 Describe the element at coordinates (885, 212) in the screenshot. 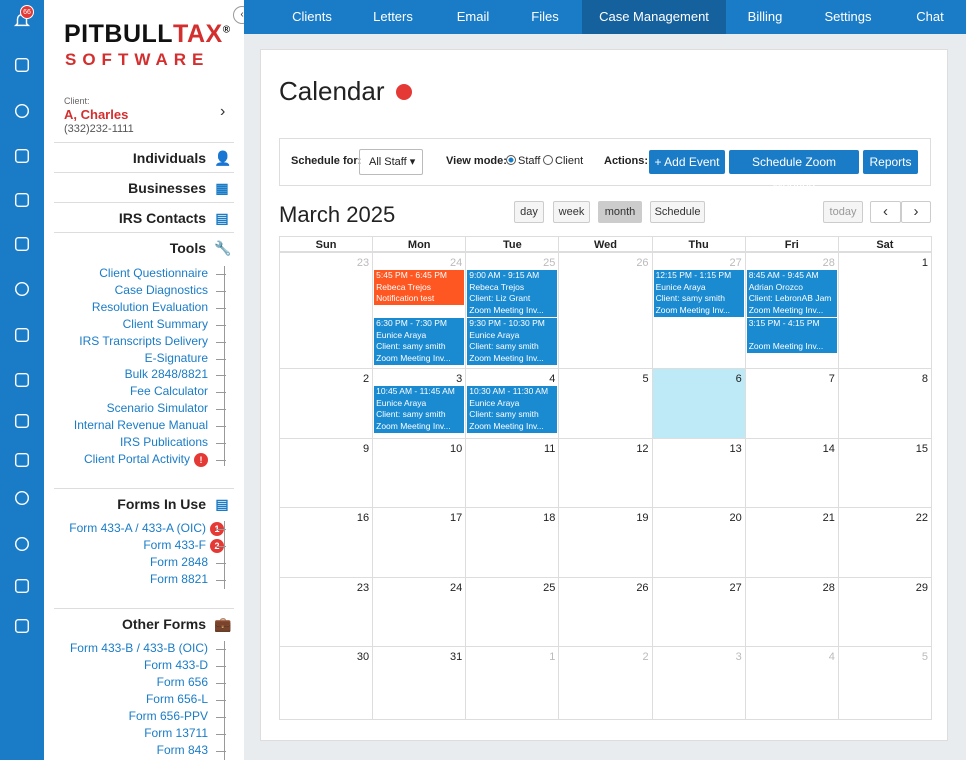

I see `prev-month-button: ‹` at that location.